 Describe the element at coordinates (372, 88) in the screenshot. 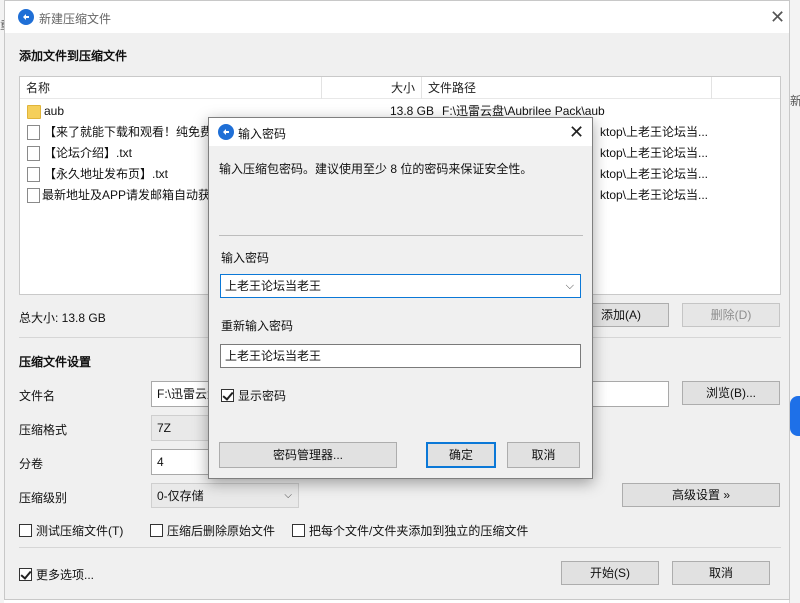

I see `column-header-size: 大小` at that location.